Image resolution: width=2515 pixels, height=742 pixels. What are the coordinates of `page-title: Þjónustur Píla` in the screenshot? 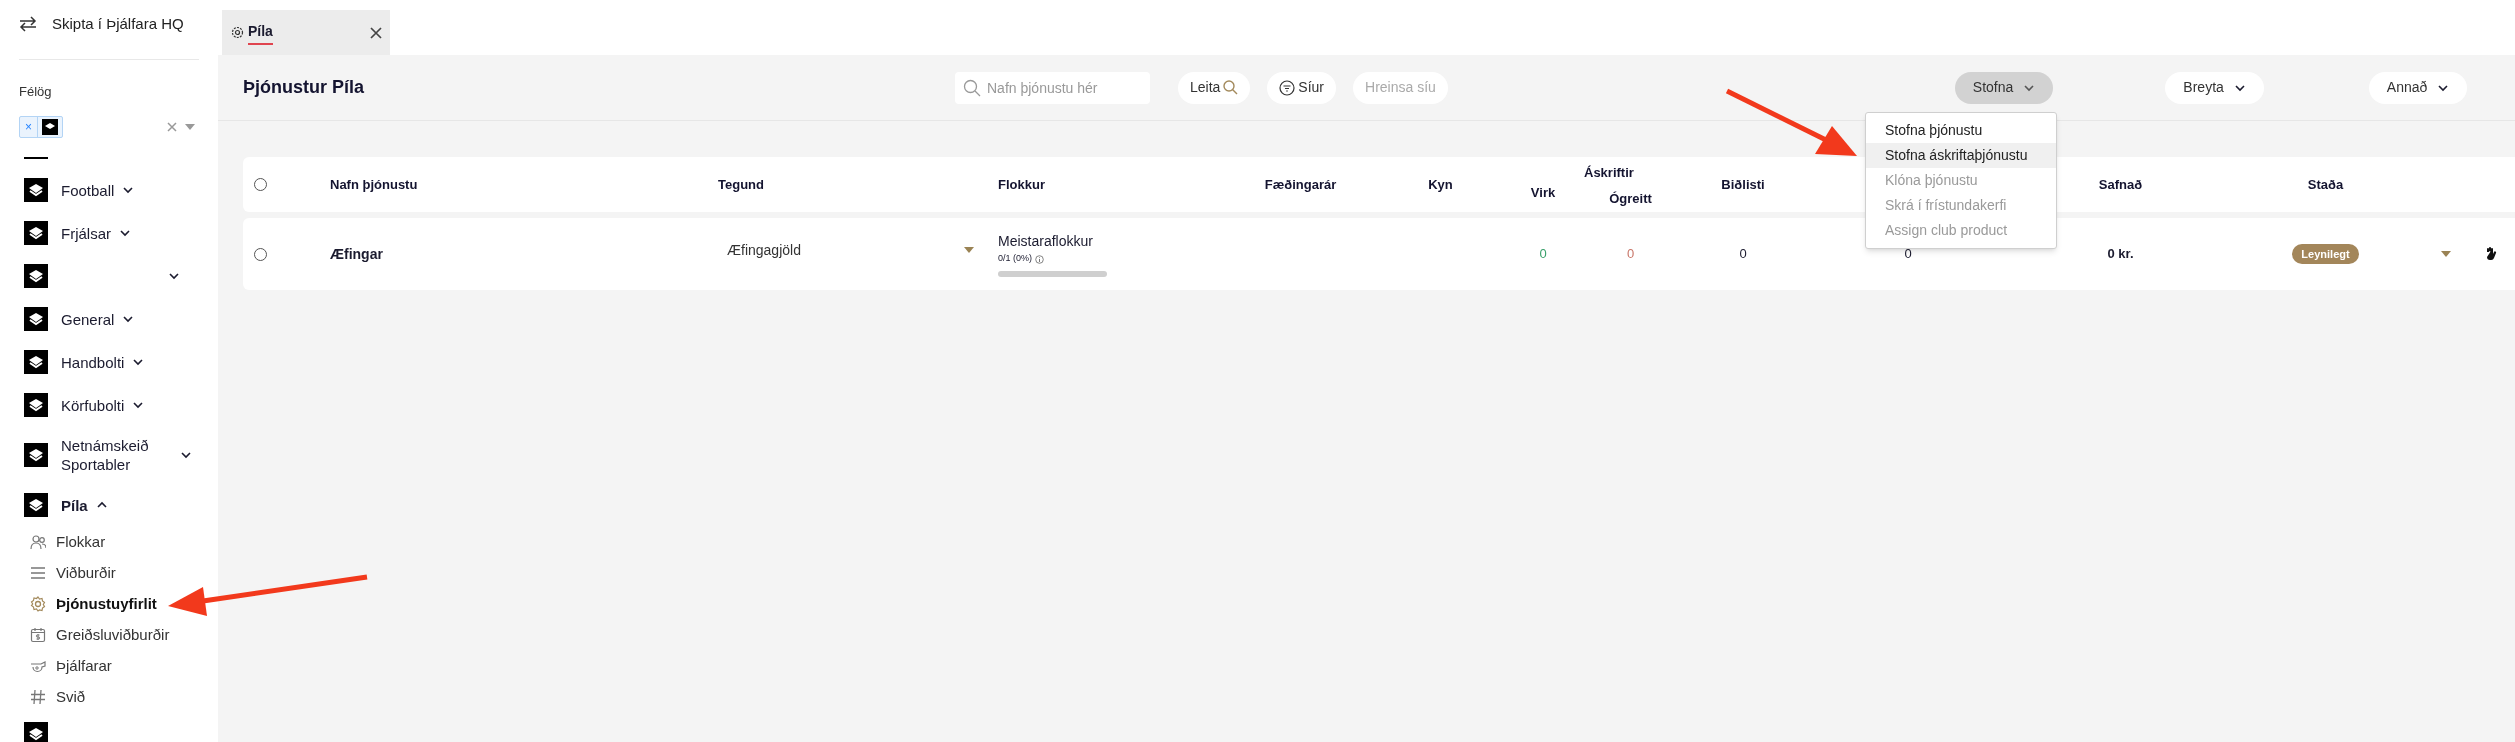 It's located at (304, 87).